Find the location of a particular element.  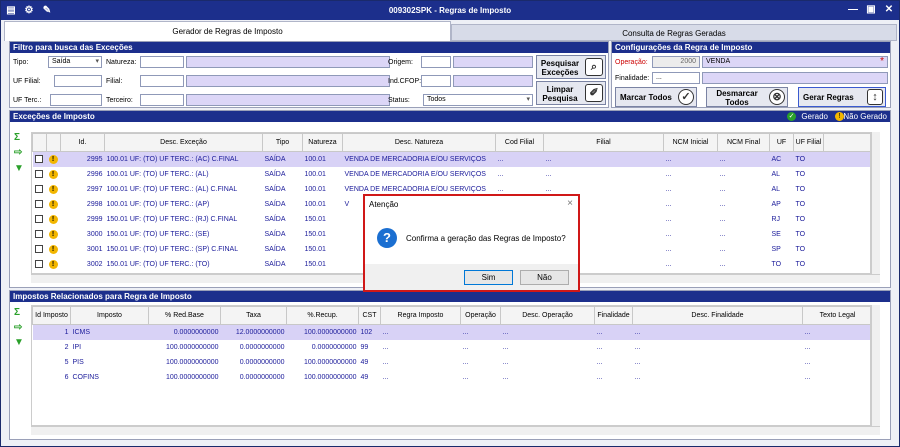

close-icon: ✕ is located at coordinates (889, 10).